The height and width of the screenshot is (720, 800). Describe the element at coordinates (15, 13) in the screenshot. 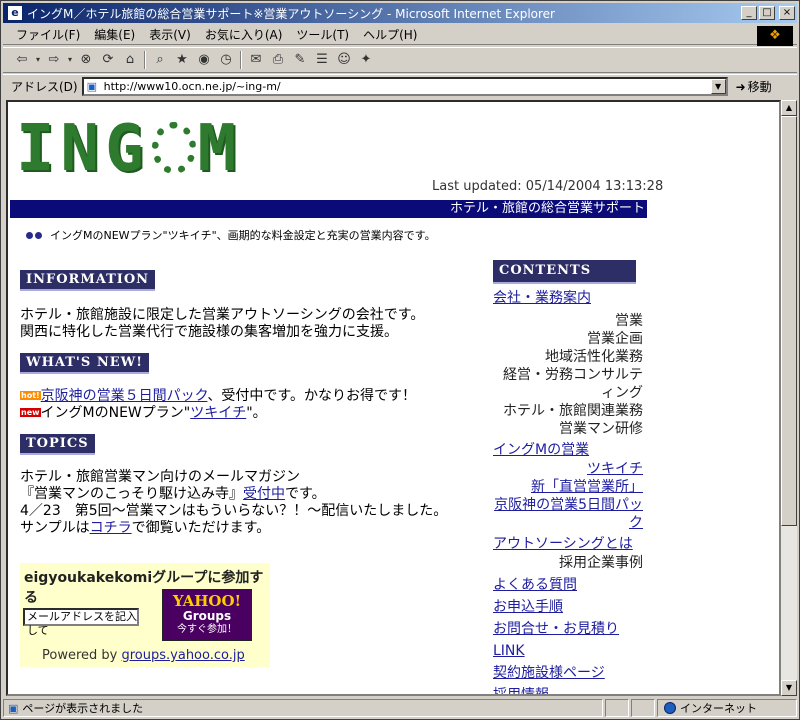

I see `ie-icon: e` at that location.